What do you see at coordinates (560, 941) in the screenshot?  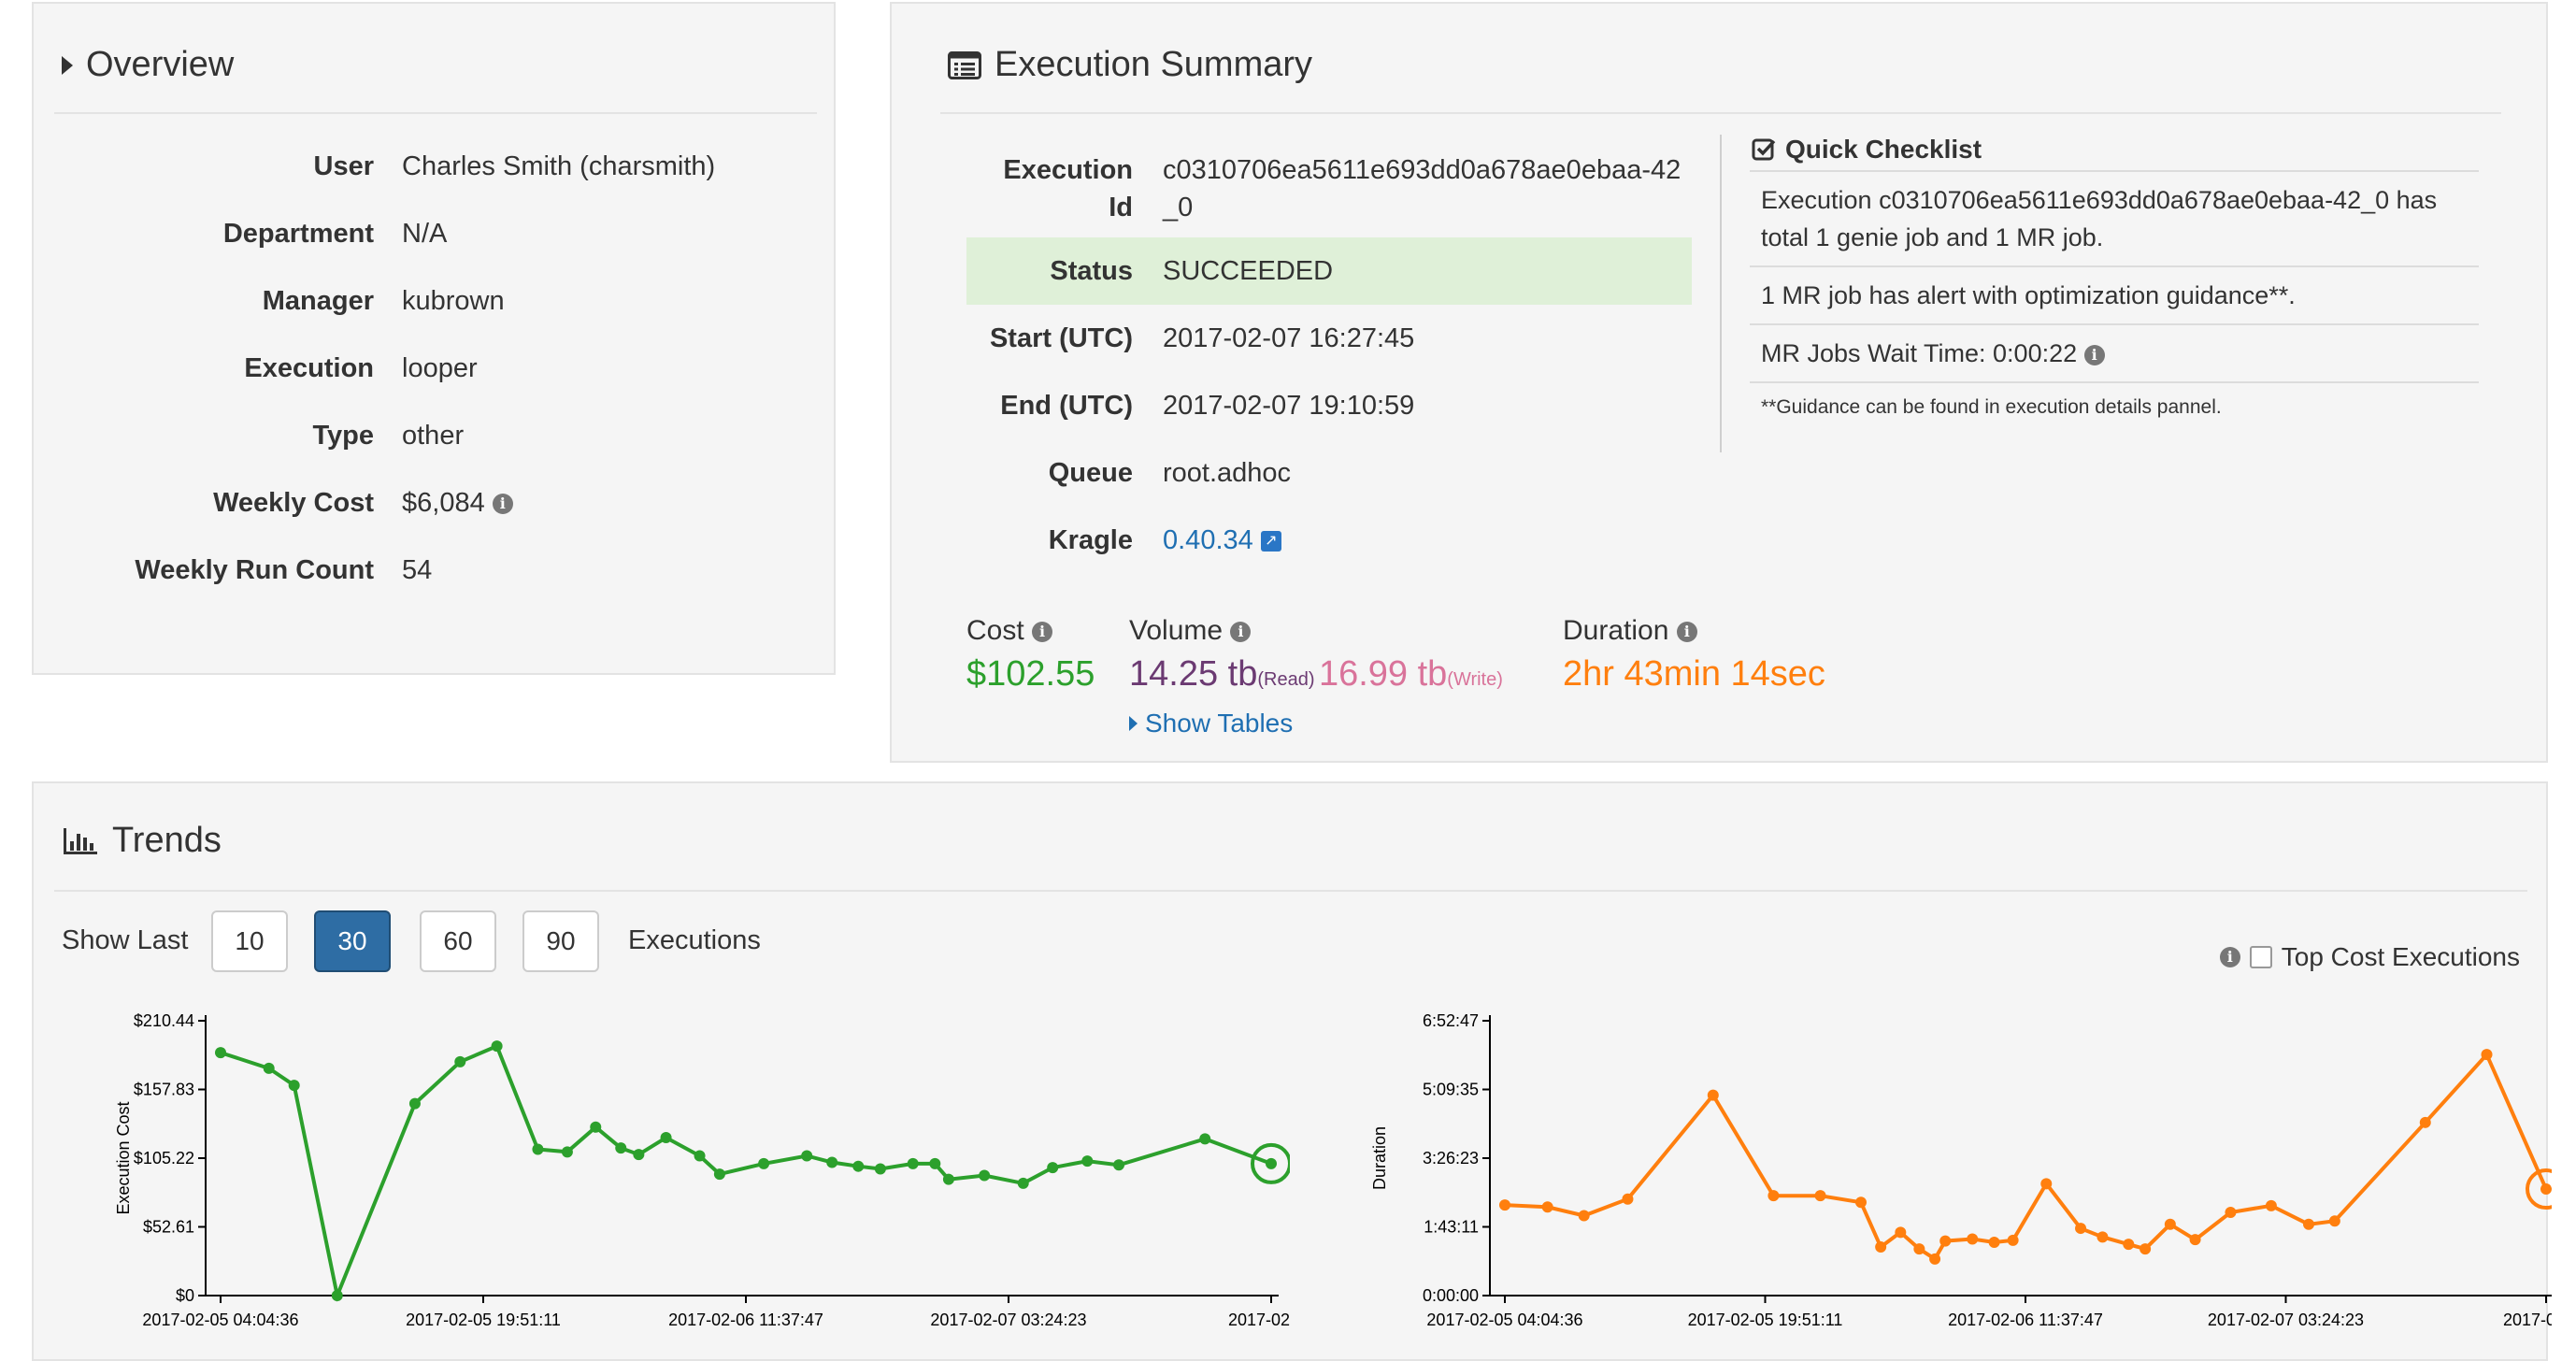 I see `show-last-90-button: 90` at bounding box center [560, 941].